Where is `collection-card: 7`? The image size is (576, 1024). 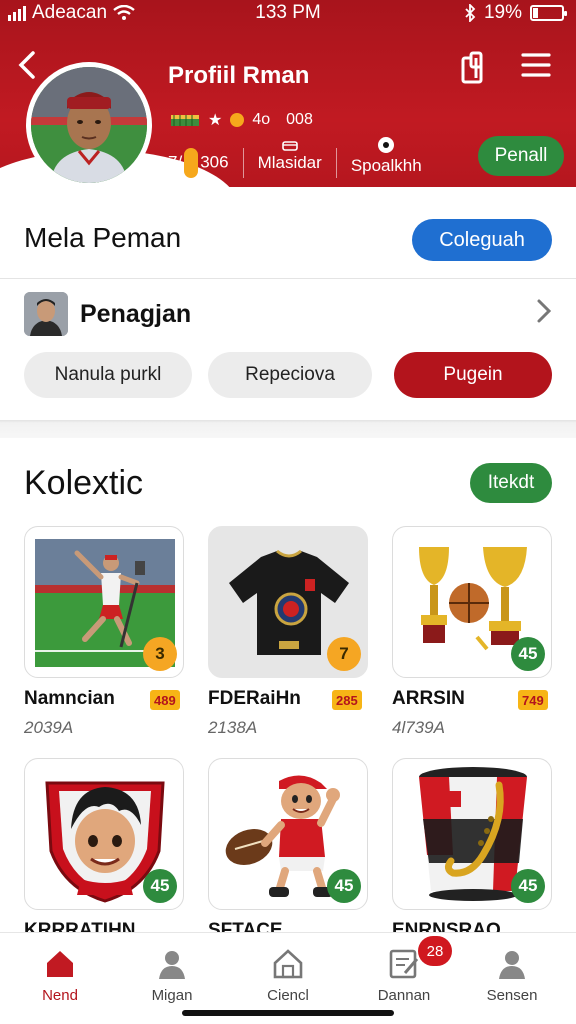 collection-card: 7 is located at coordinates (288, 602).